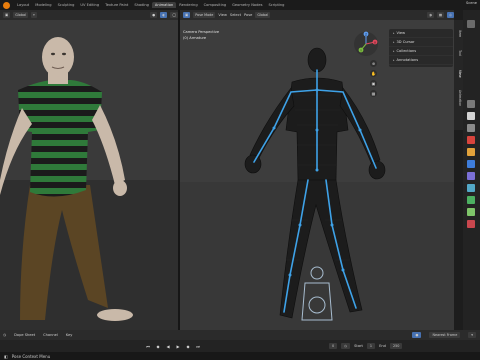 The height and width of the screenshot is (360, 480). What do you see at coordinates (240, 356) in the screenshot?
I see `status-bar: ◧ Pose Context Menu` at bounding box center [240, 356].